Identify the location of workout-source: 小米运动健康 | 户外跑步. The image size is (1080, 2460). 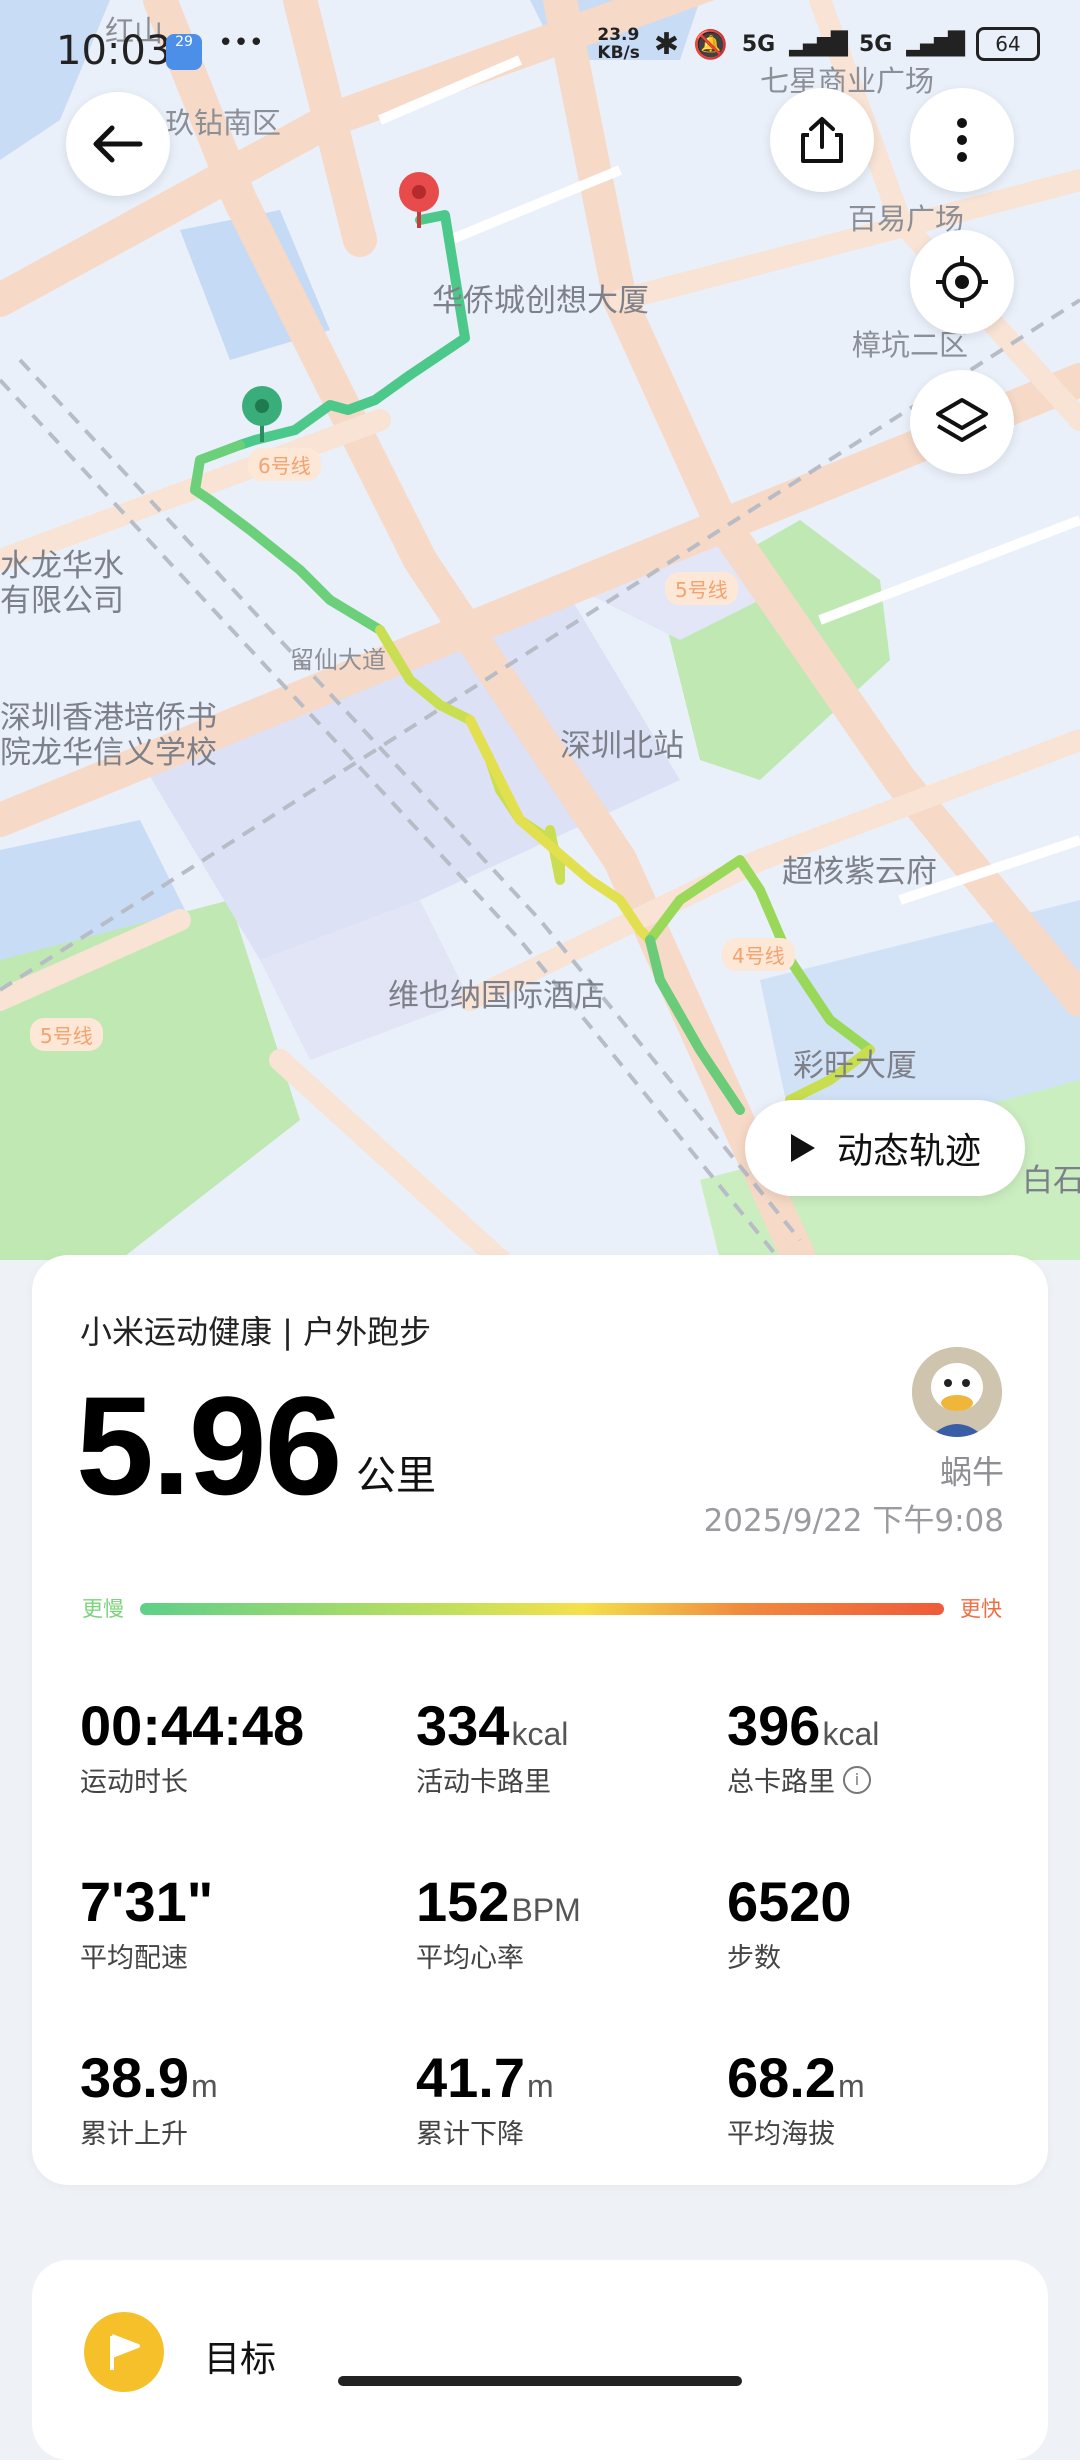
(256, 1332).